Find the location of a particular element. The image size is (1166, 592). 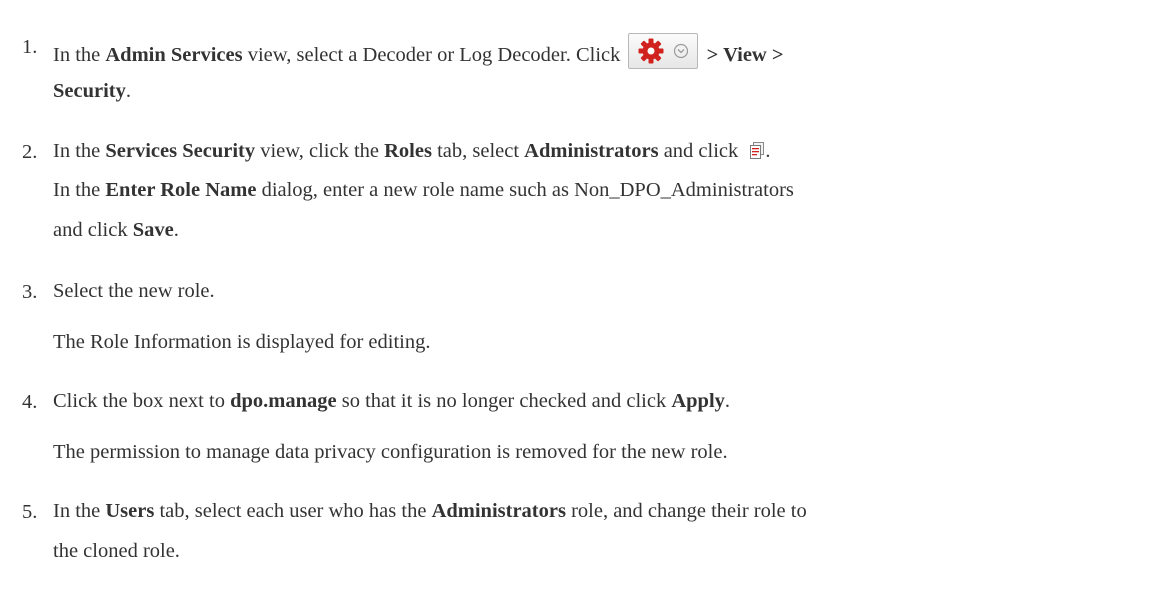

step-1-line-2: Security. is located at coordinates (92, 91).